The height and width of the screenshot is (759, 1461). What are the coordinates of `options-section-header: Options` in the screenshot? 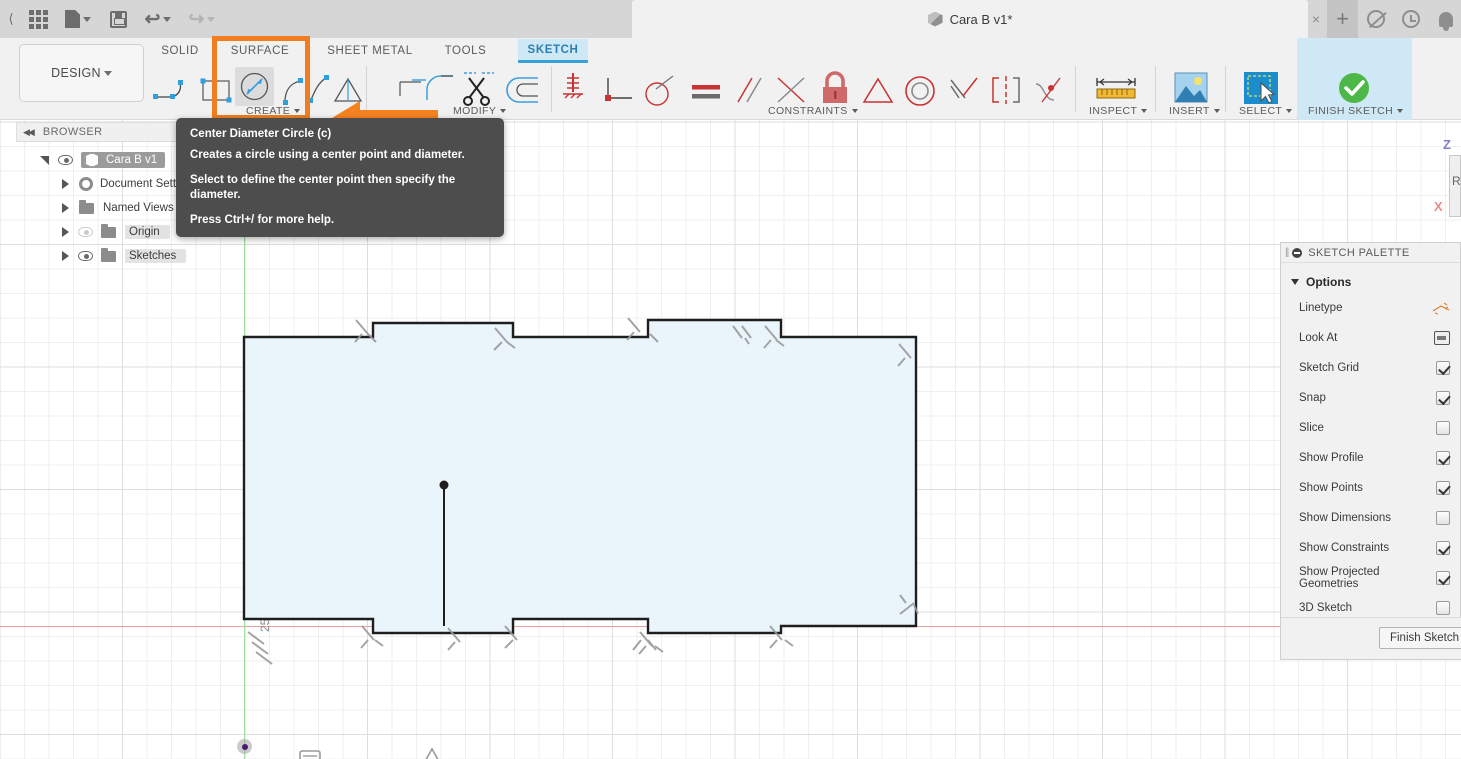 It's located at (1370, 282).